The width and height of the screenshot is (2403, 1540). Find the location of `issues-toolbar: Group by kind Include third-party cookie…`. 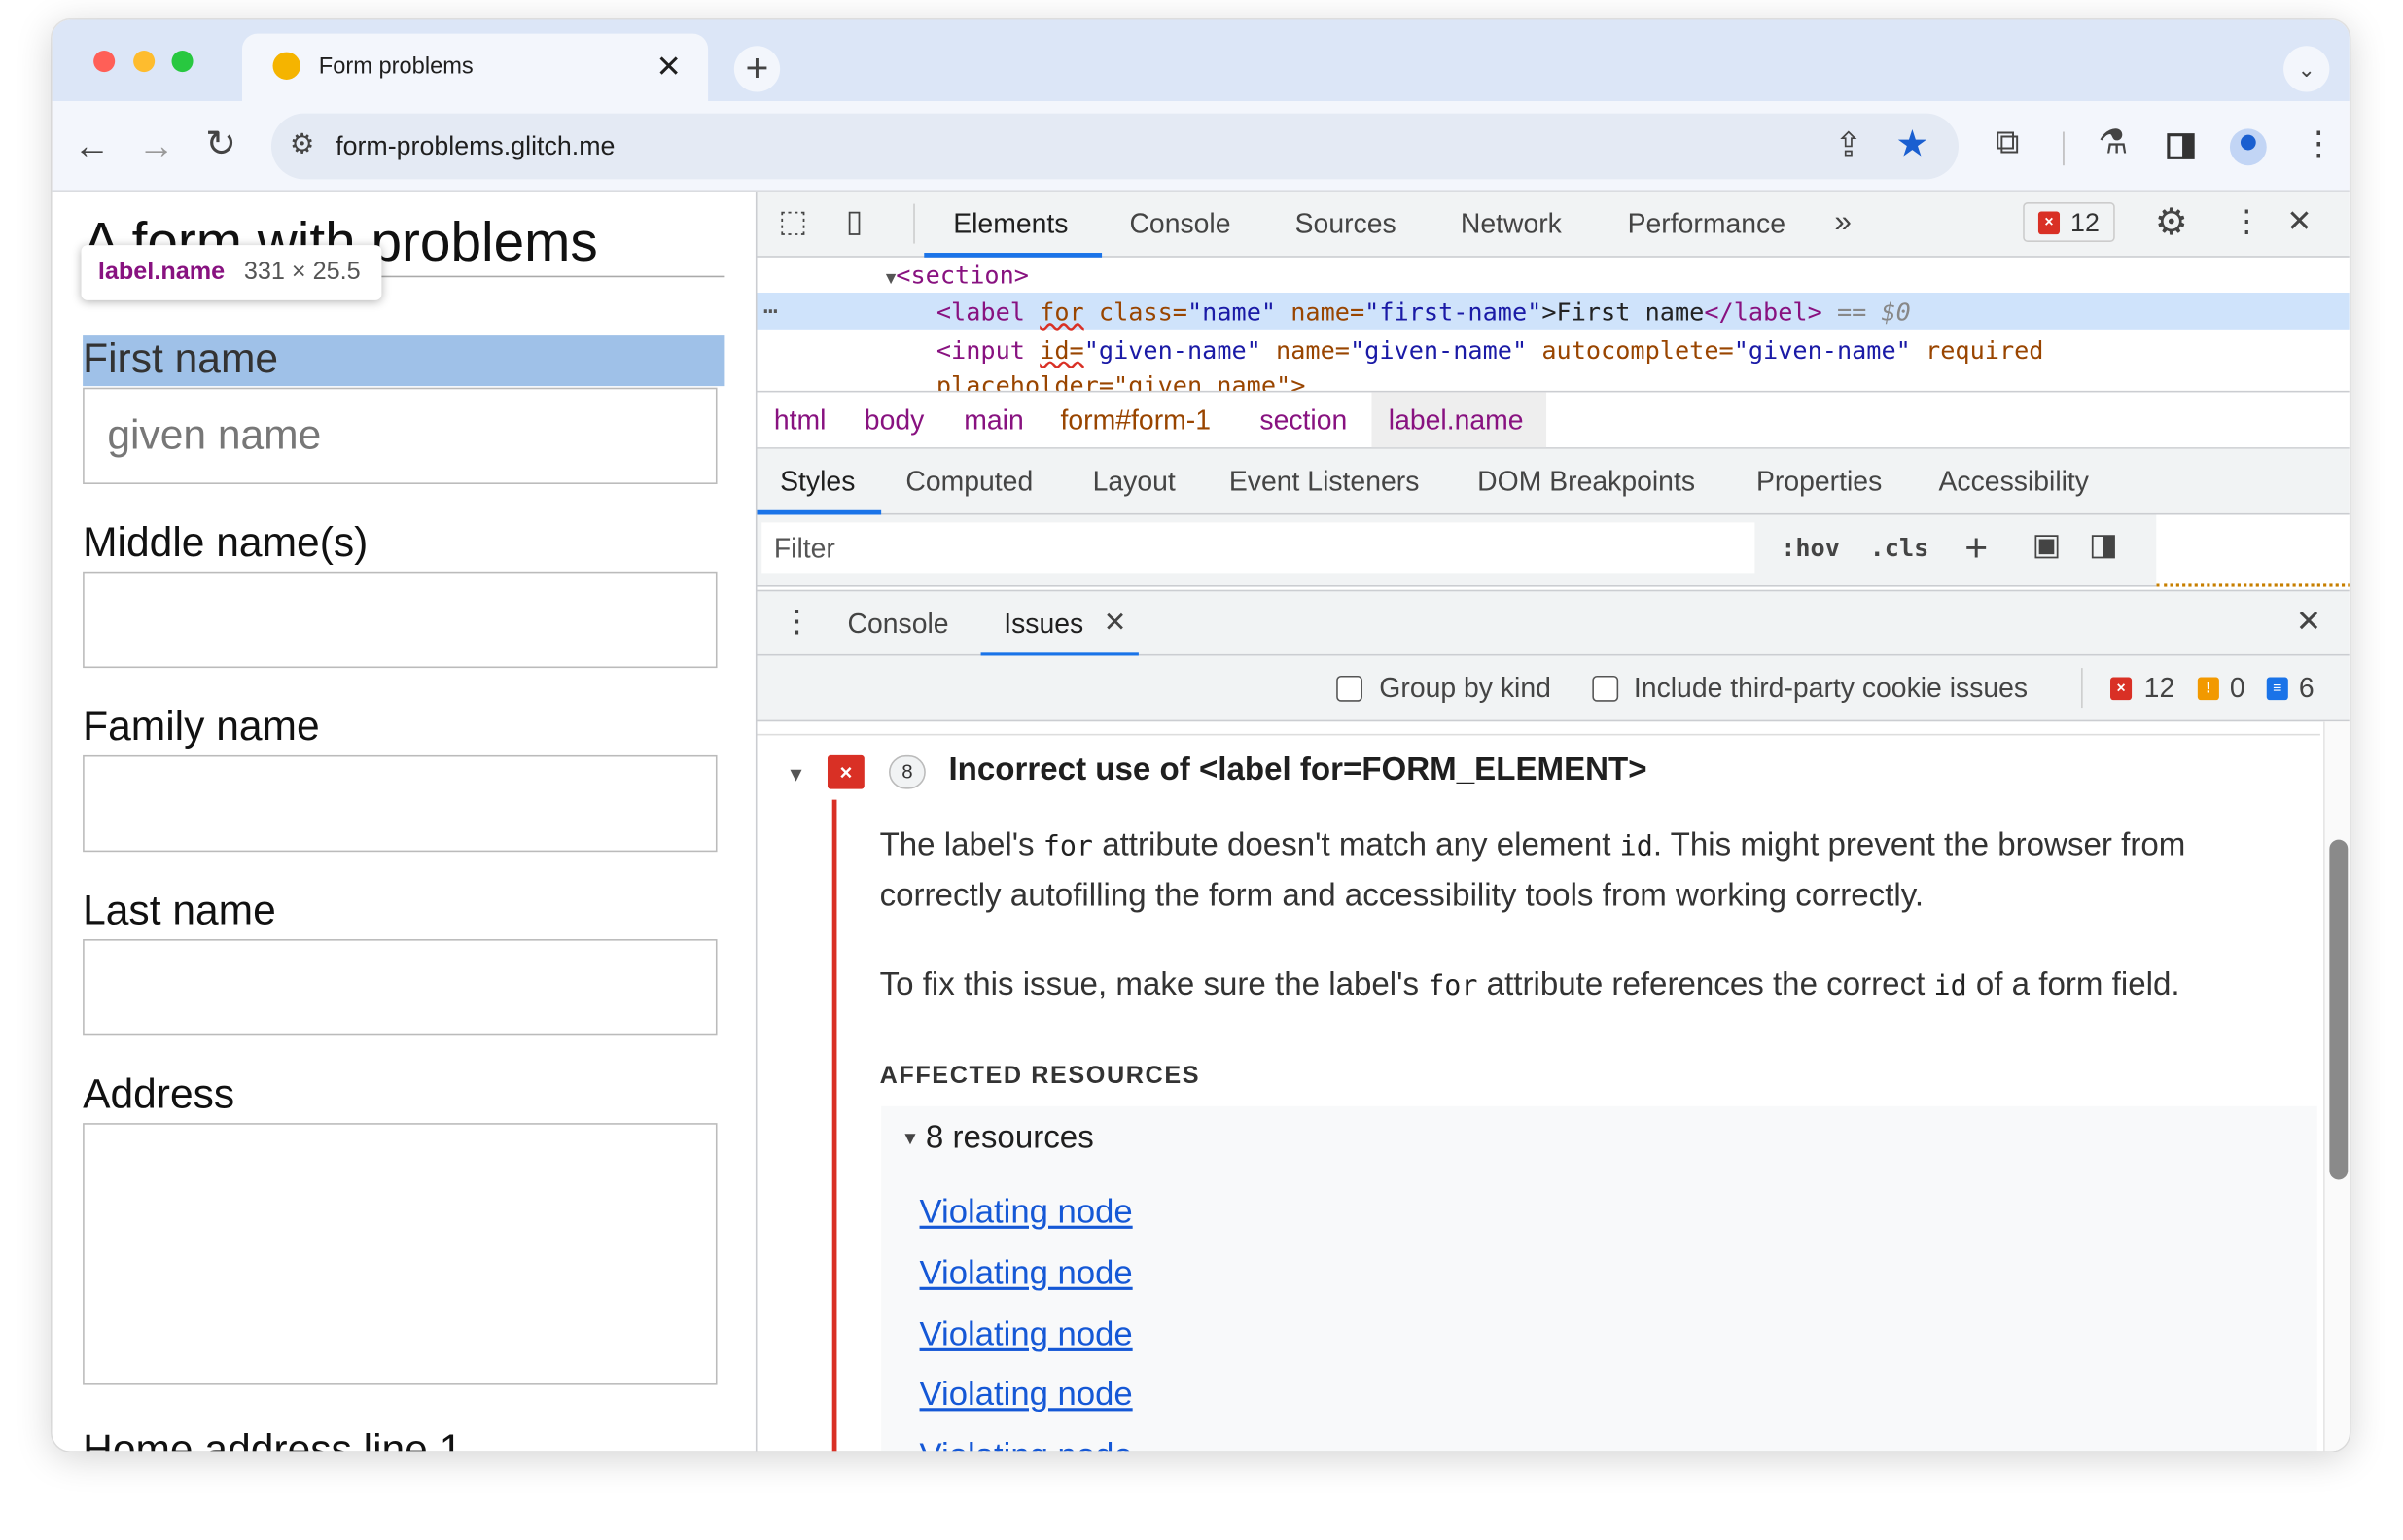

issues-toolbar: Group by kind Include third-party cookie… is located at coordinates (1553, 688).